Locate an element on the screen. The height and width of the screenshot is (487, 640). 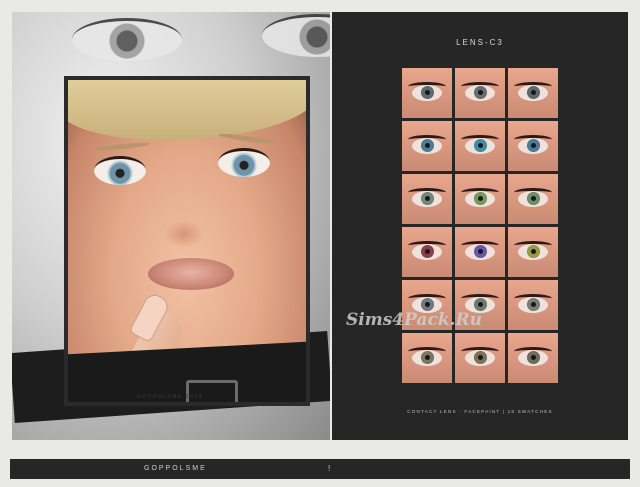
lips is located at coordinates (191, 274).